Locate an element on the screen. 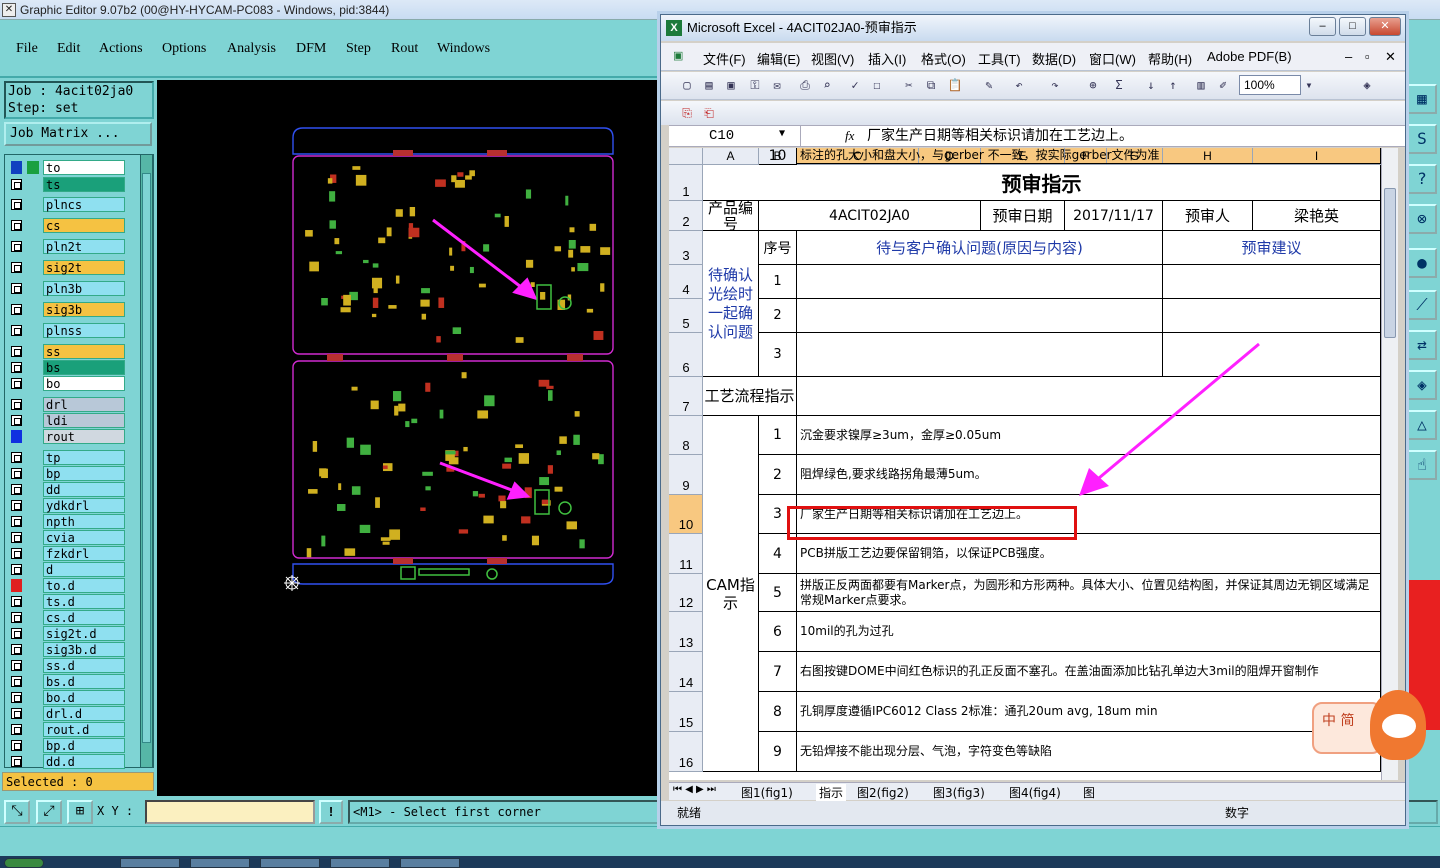 The image size is (1440, 868). layer-row-ss: ss is located at coordinates (67, 351).